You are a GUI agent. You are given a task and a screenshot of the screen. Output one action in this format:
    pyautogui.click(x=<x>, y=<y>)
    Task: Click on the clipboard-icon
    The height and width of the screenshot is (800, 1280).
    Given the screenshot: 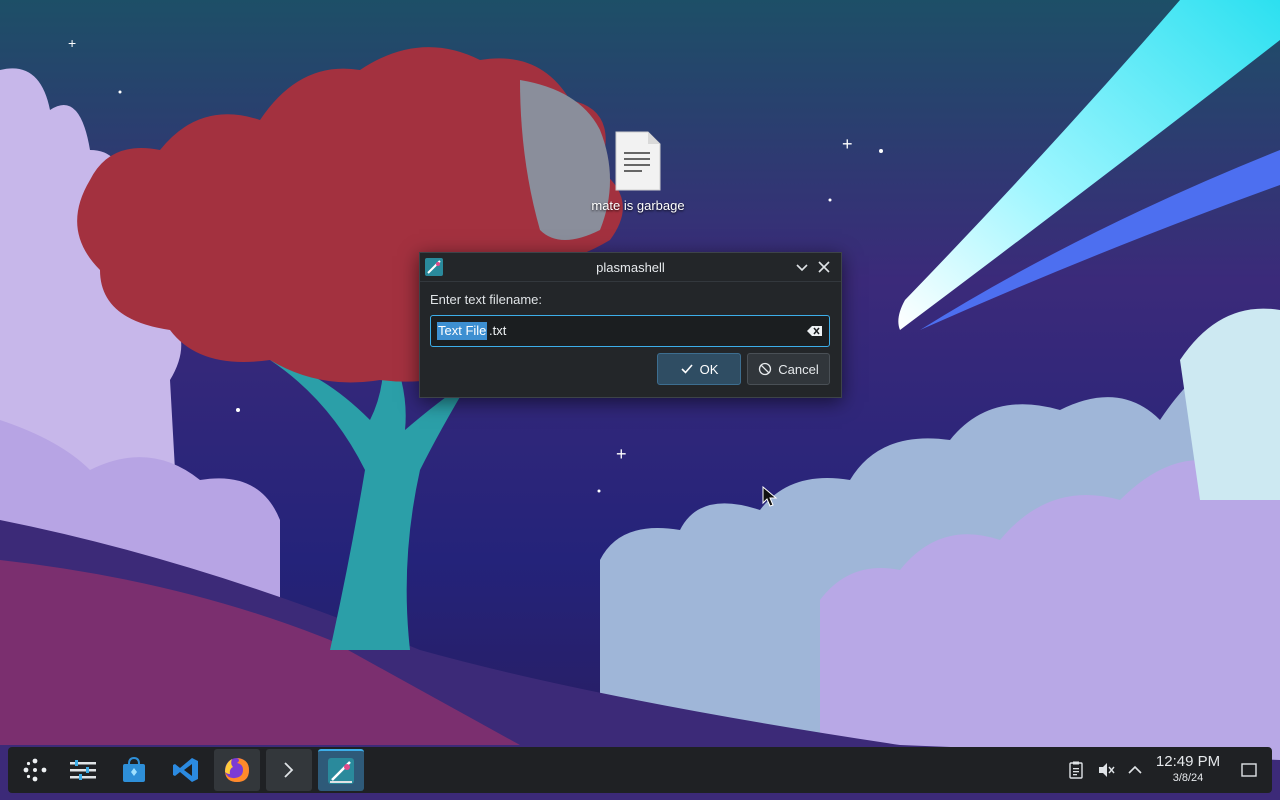 What is the action you would take?
    pyautogui.click(x=1076, y=770)
    